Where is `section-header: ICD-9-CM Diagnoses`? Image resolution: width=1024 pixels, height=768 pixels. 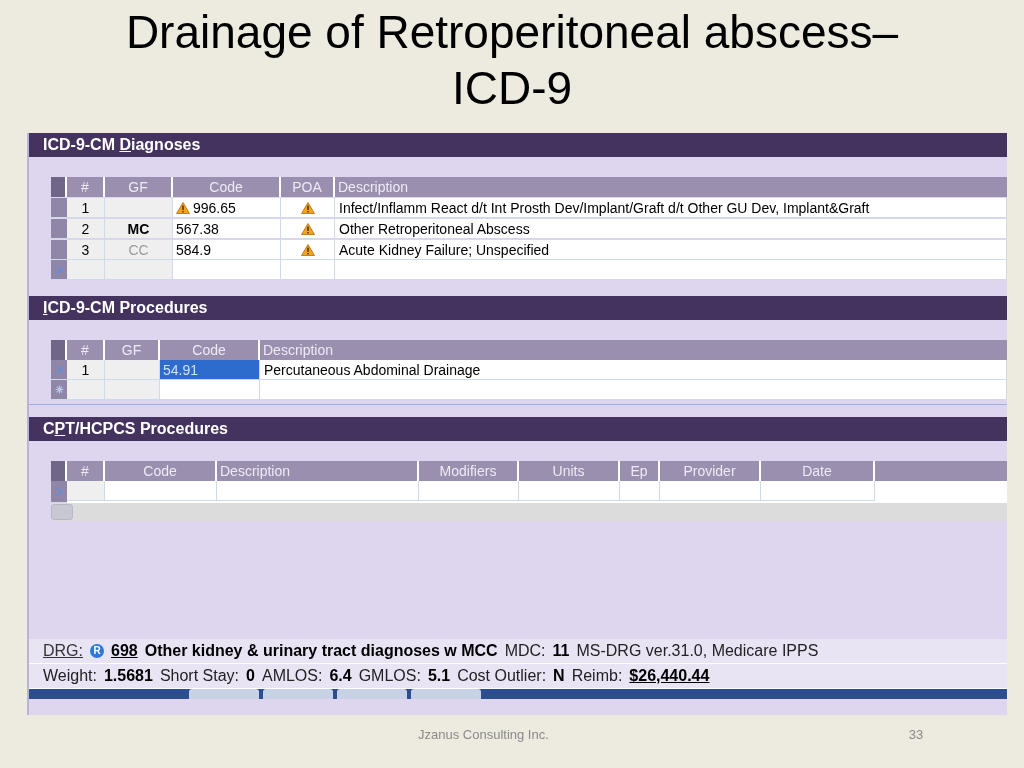
section-header: ICD-9-CM Diagnoses is located at coordinates (518, 145).